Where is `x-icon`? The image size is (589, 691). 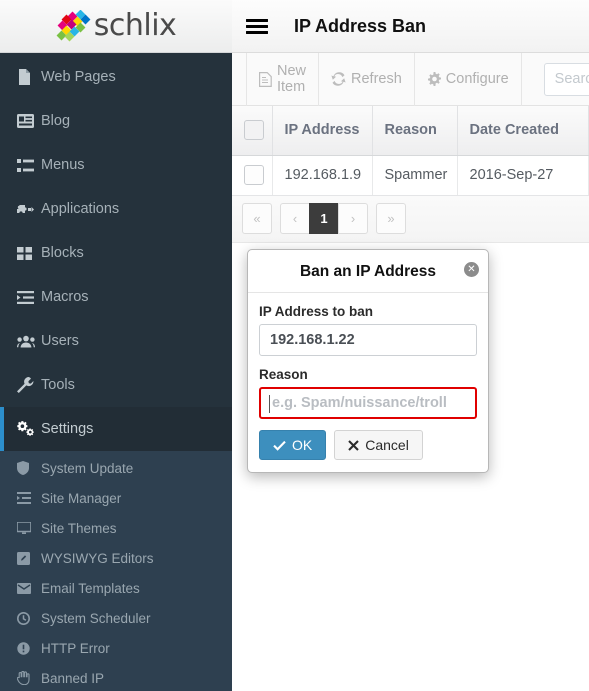
x-icon is located at coordinates (353, 445).